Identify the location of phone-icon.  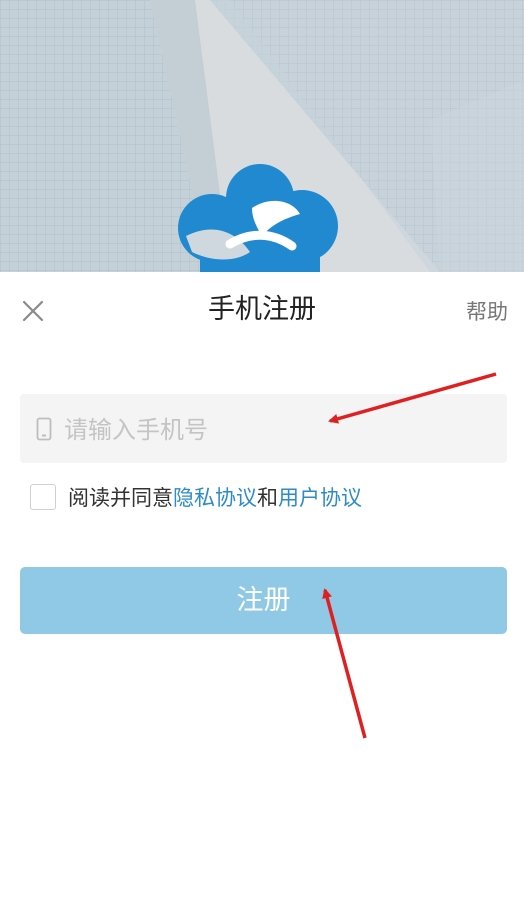
(44, 429).